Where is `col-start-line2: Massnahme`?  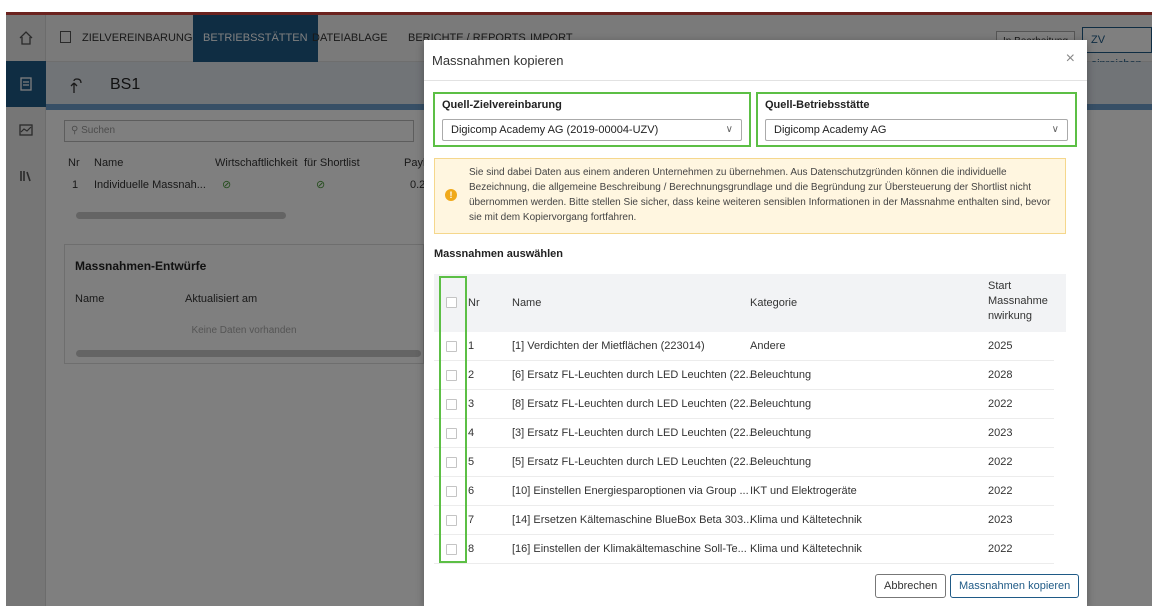
col-start-line2: Massnahme is located at coordinates (1018, 301).